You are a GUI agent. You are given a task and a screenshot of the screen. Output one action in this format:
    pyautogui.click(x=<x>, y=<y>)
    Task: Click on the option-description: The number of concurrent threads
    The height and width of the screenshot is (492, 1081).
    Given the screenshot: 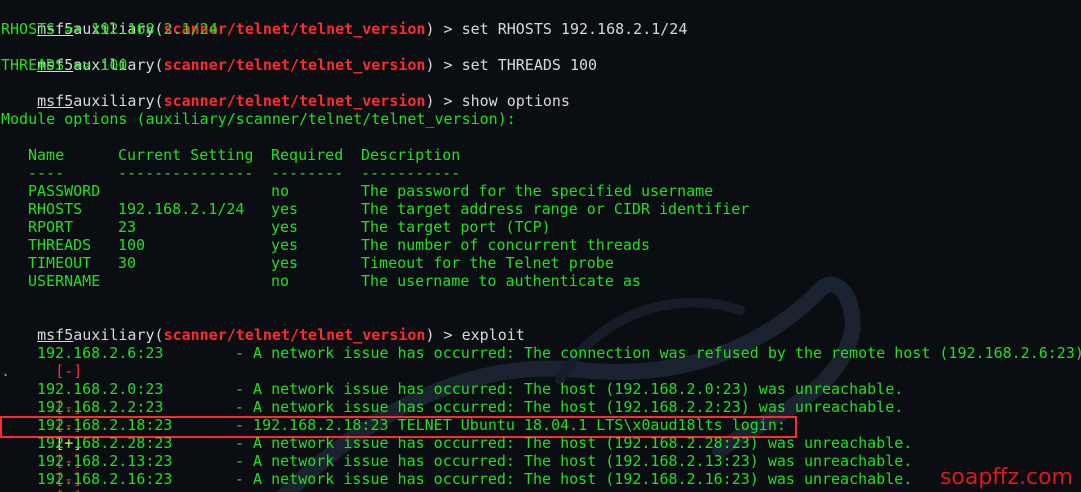 What is the action you would take?
    pyautogui.click(x=505, y=245)
    